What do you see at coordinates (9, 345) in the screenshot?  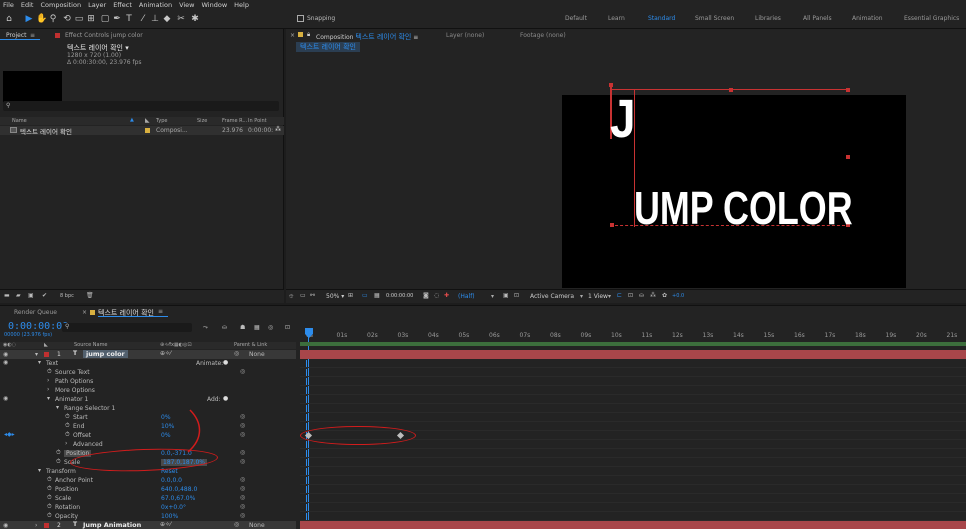 I see `av-switches-icon: ◉◐◌` at bounding box center [9, 345].